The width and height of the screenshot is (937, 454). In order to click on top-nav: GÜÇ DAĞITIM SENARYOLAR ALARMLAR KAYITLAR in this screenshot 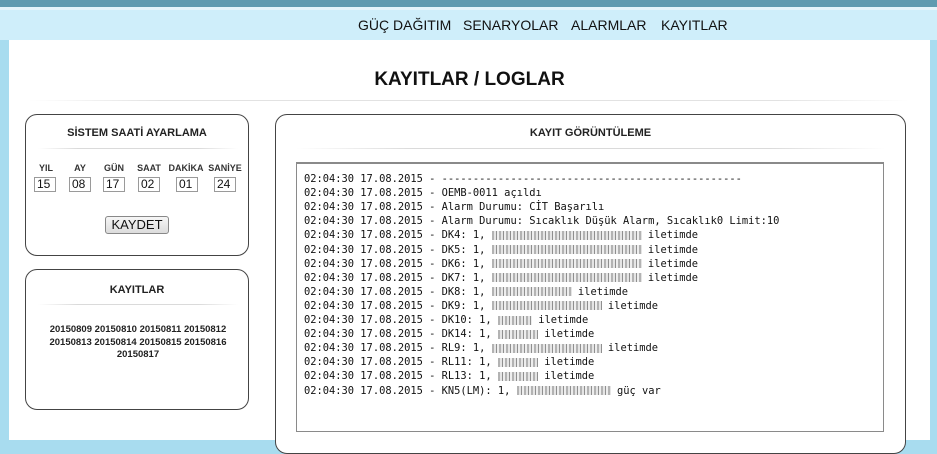, I will do `click(468, 25)`.